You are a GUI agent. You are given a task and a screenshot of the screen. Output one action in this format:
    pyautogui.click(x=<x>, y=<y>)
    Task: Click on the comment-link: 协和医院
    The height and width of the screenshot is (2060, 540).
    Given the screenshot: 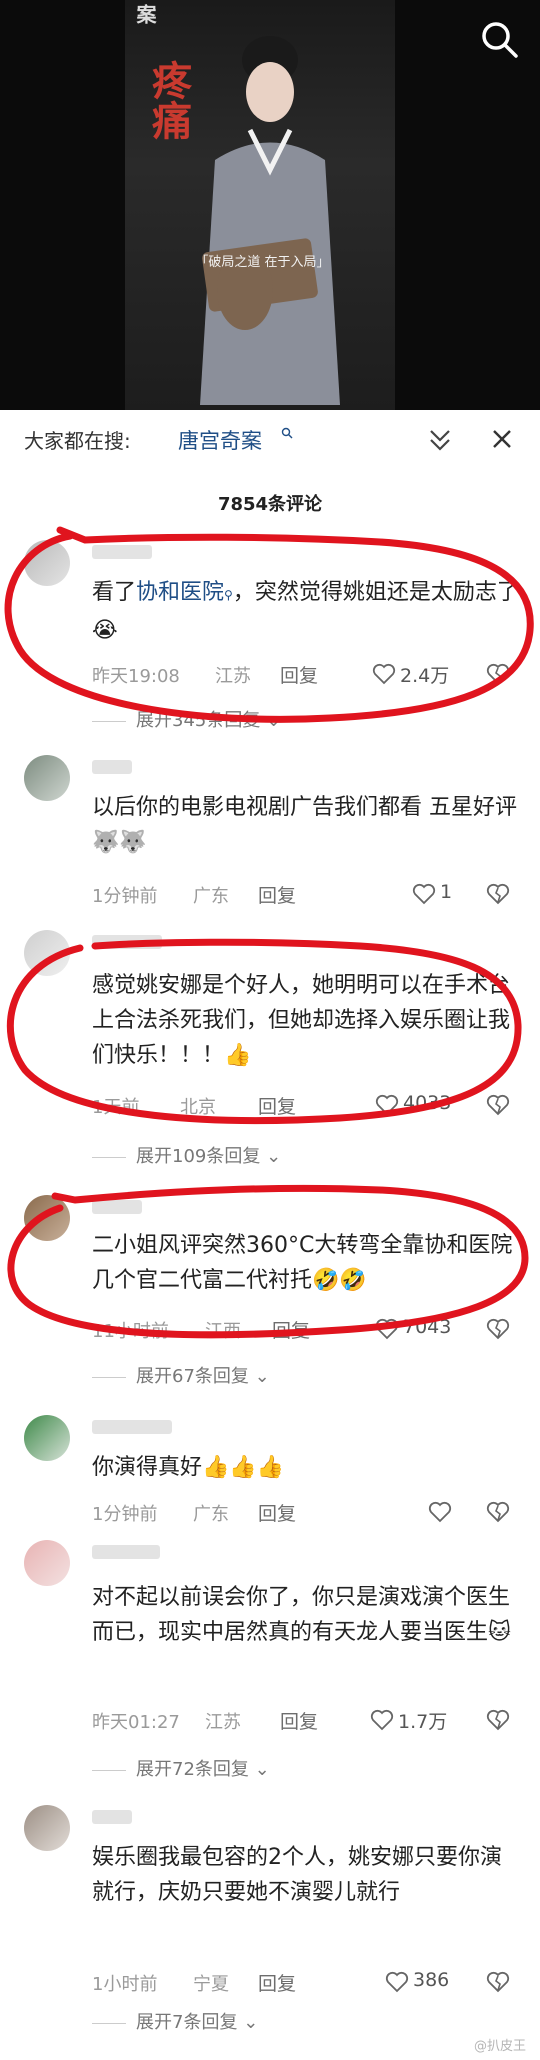 What is the action you would take?
    pyautogui.click(x=180, y=592)
    